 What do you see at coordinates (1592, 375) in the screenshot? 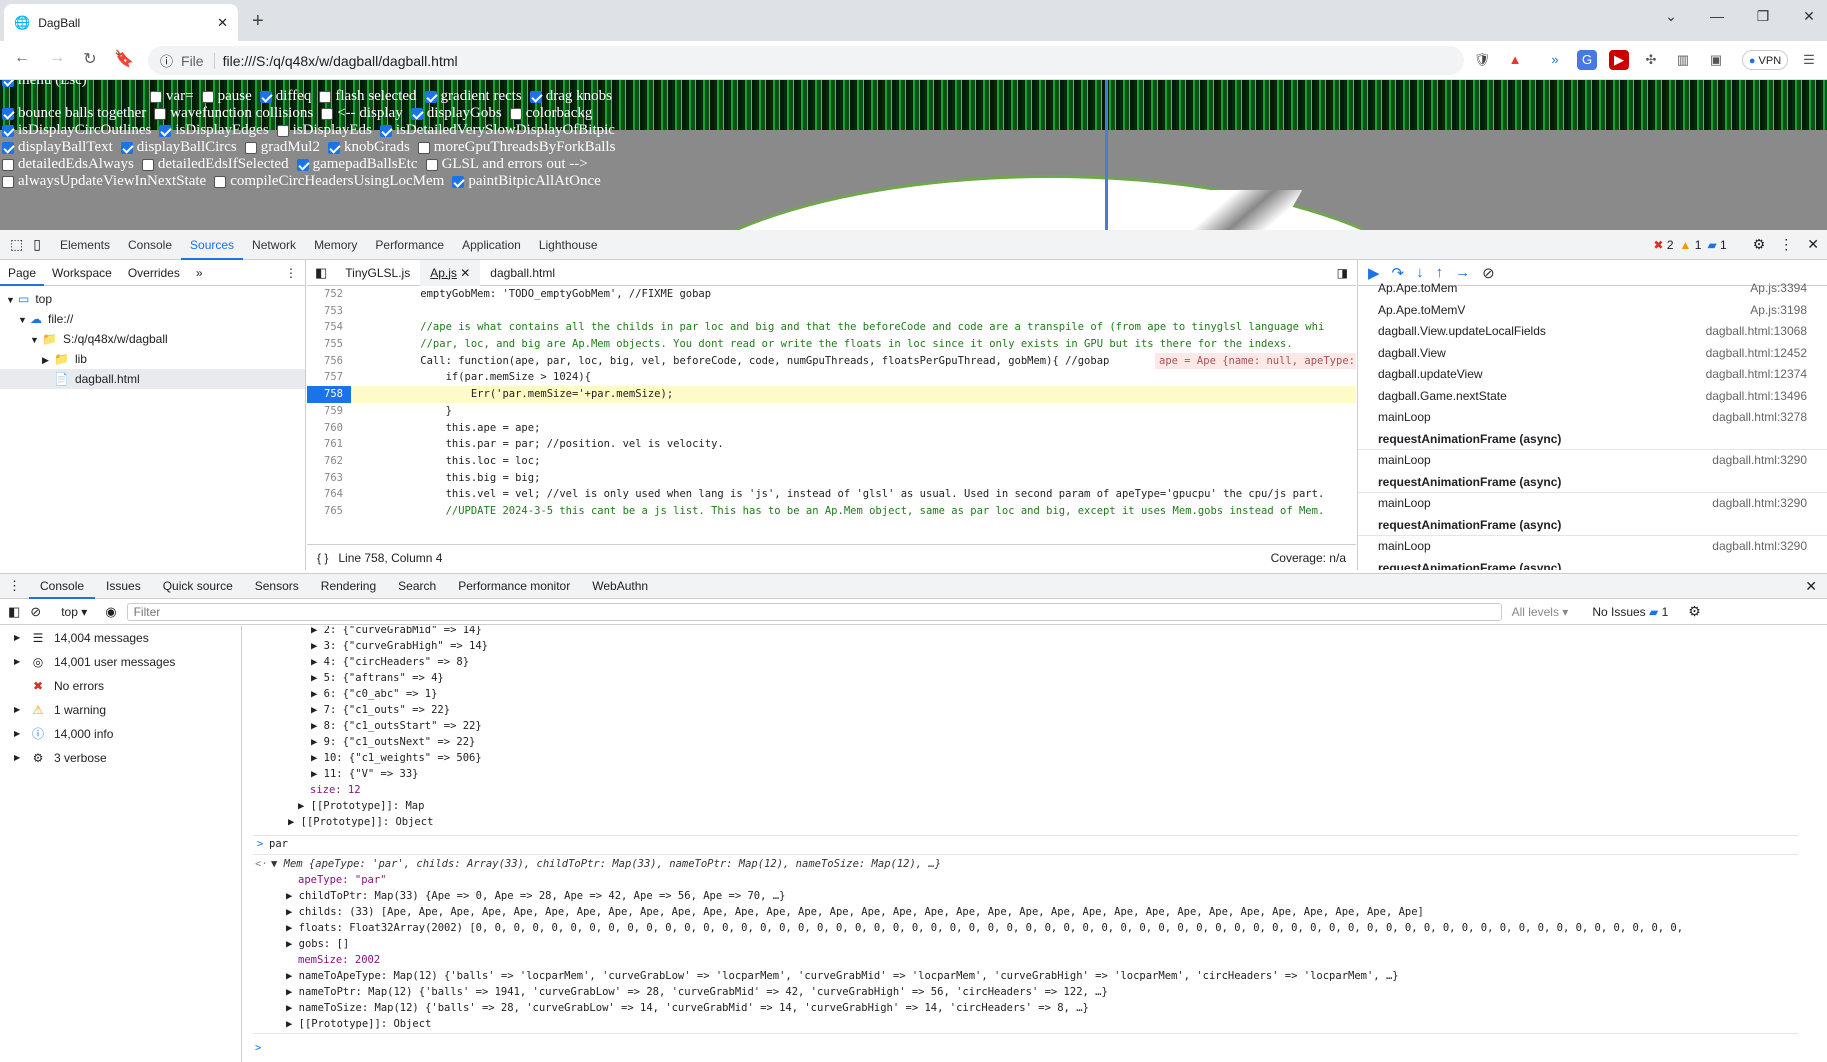
I see `call-frame: dagball.updateView dagball.html:12374` at bounding box center [1592, 375].